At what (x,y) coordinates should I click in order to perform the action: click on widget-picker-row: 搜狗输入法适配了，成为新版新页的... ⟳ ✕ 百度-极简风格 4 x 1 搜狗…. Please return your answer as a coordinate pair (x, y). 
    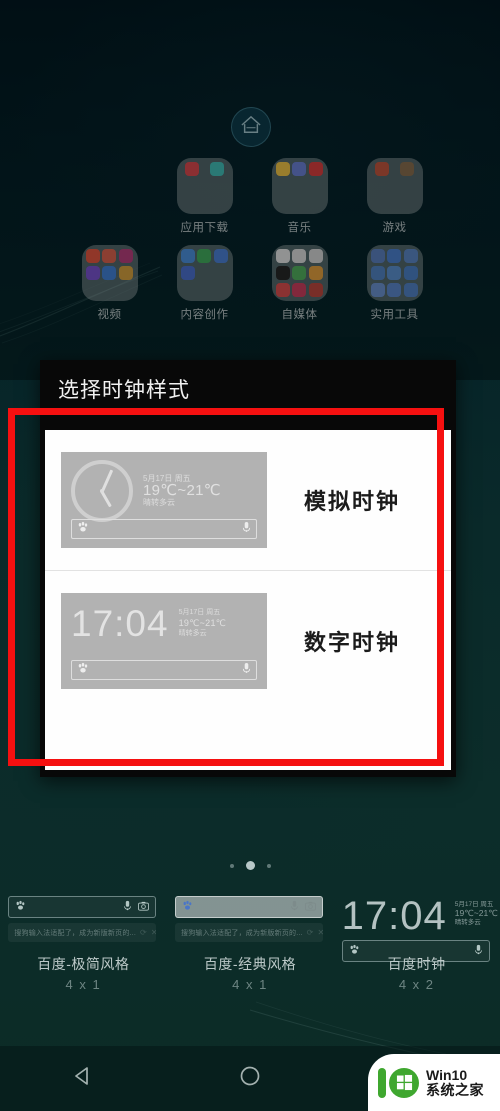
    Looking at the image, I should click on (250, 971).